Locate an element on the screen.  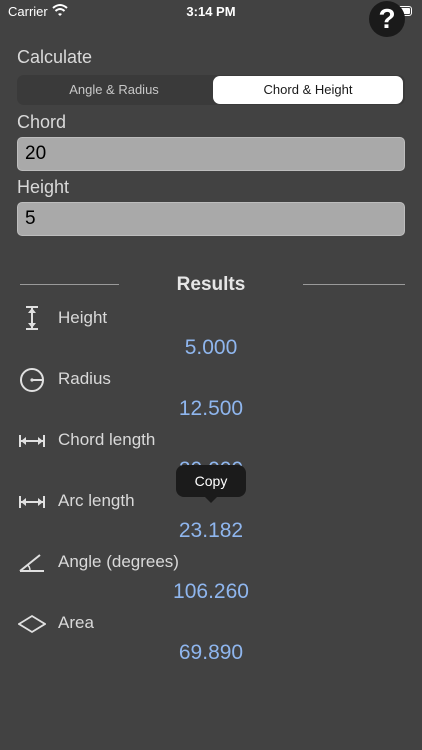
result-label-arc-length: Arc length is located at coordinates (96, 500).